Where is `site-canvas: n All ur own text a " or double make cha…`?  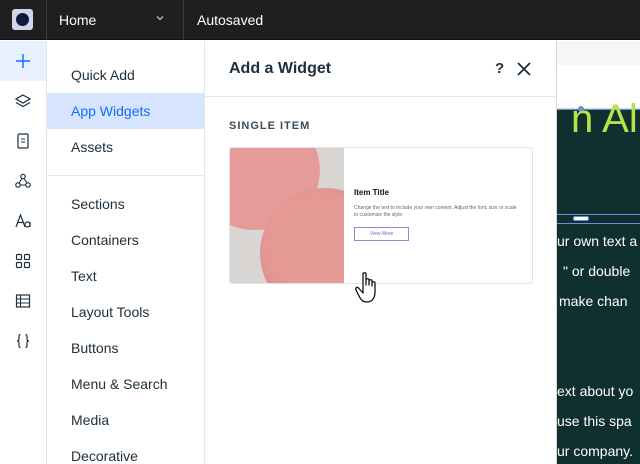 site-canvas: n All ur own text a " or double make cha… is located at coordinates (598, 252).